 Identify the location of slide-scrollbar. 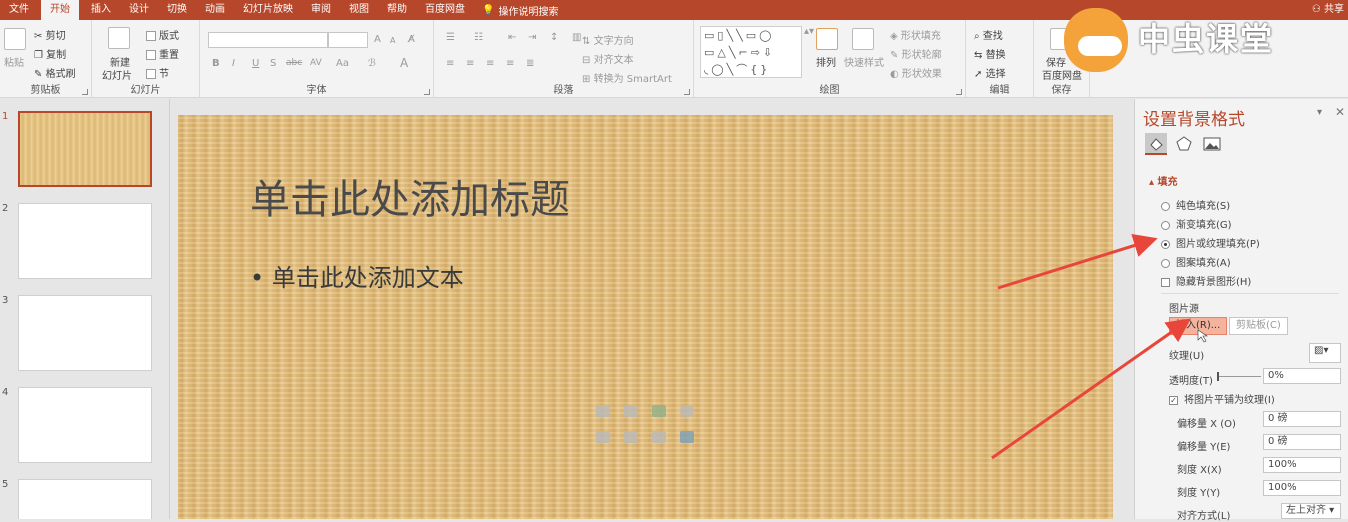
(1127, 309).